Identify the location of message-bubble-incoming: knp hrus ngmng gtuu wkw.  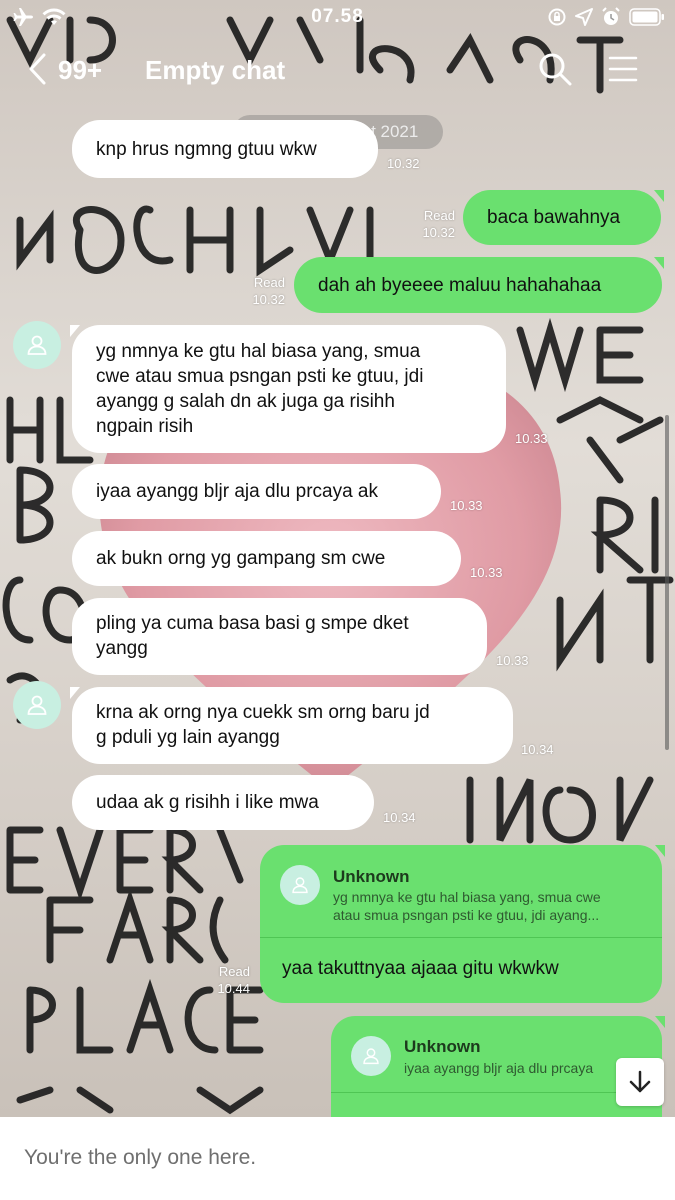
(225, 149).